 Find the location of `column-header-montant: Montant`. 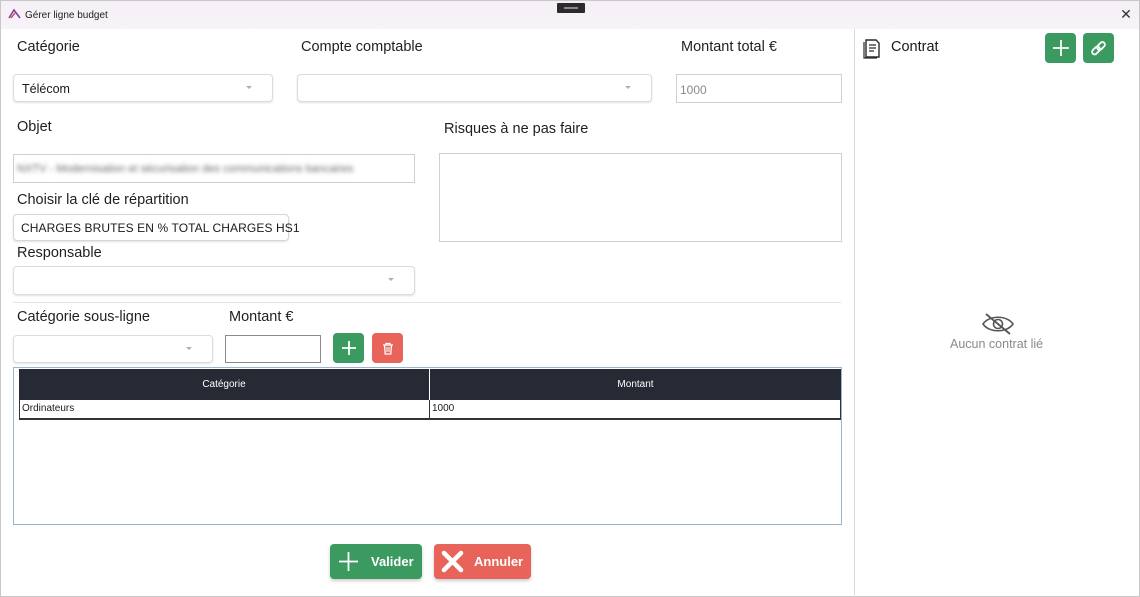

column-header-montant: Montant is located at coordinates (635, 384).